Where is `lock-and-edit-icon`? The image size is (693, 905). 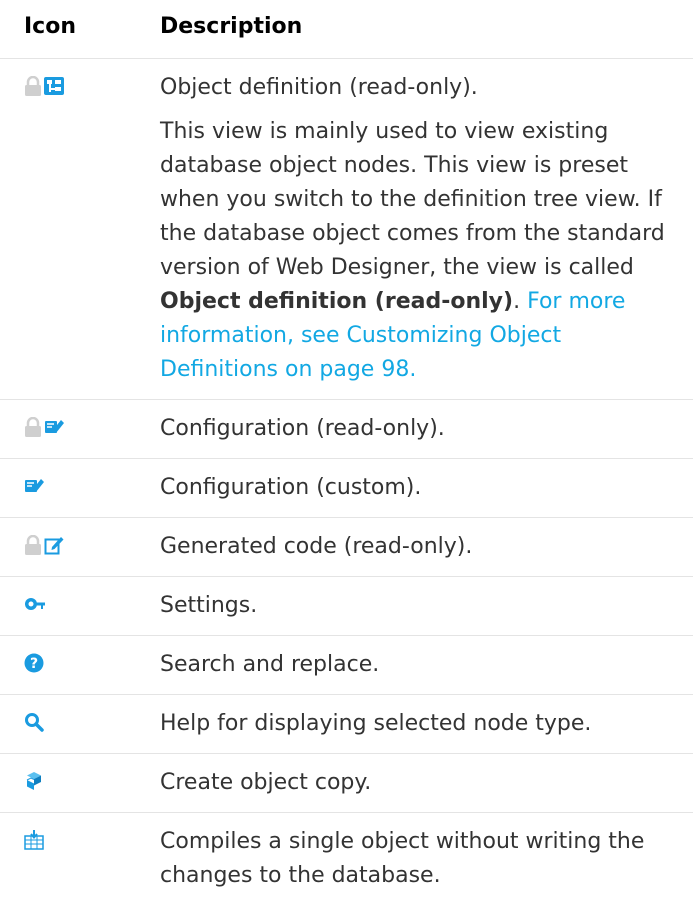 lock-and-edit-icon is located at coordinates (44, 545).